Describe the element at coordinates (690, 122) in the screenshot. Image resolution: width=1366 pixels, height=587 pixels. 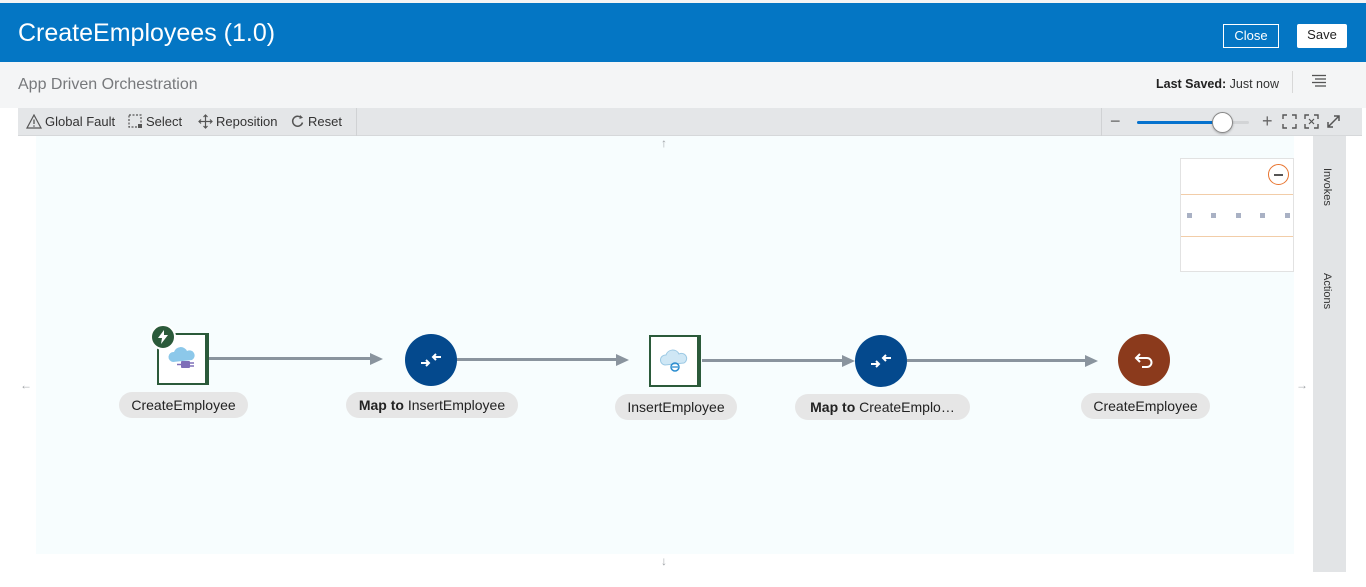
I see `canvas-toolbar: Global Fault Select Reposition Reset − +` at that location.